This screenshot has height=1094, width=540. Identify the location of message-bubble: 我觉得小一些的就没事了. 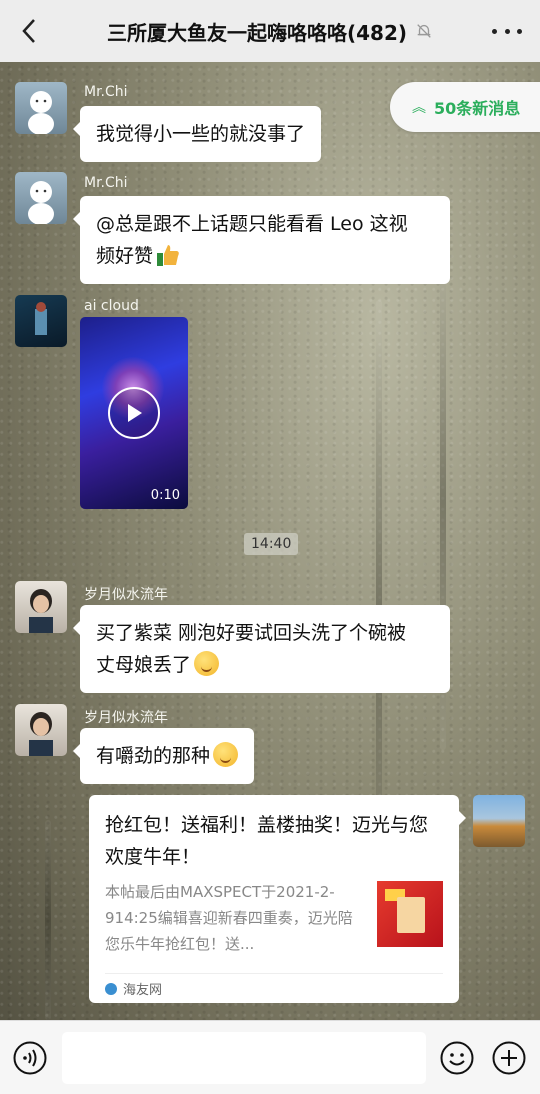
(197, 134).